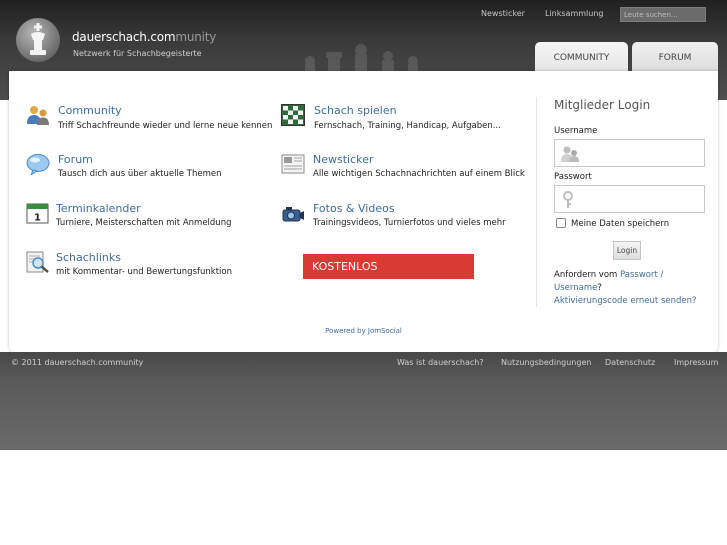 The width and height of the screenshot is (727, 545). What do you see at coordinates (293, 164) in the screenshot?
I see `newspaper-icon` at bounding box center [293, 164].